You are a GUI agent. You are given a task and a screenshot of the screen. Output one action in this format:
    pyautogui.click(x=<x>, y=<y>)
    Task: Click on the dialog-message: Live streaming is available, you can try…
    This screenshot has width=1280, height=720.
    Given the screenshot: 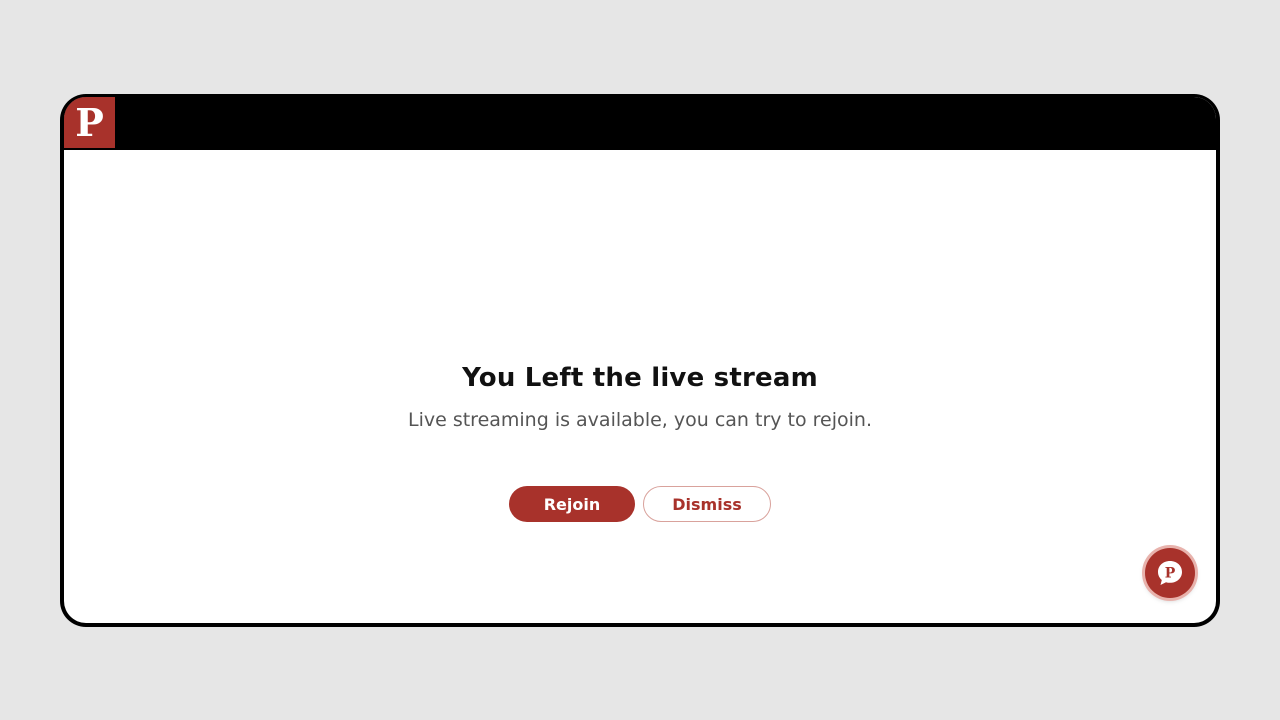 What is the action you would take?
    pyautogui.click(x=640, y=420)
    